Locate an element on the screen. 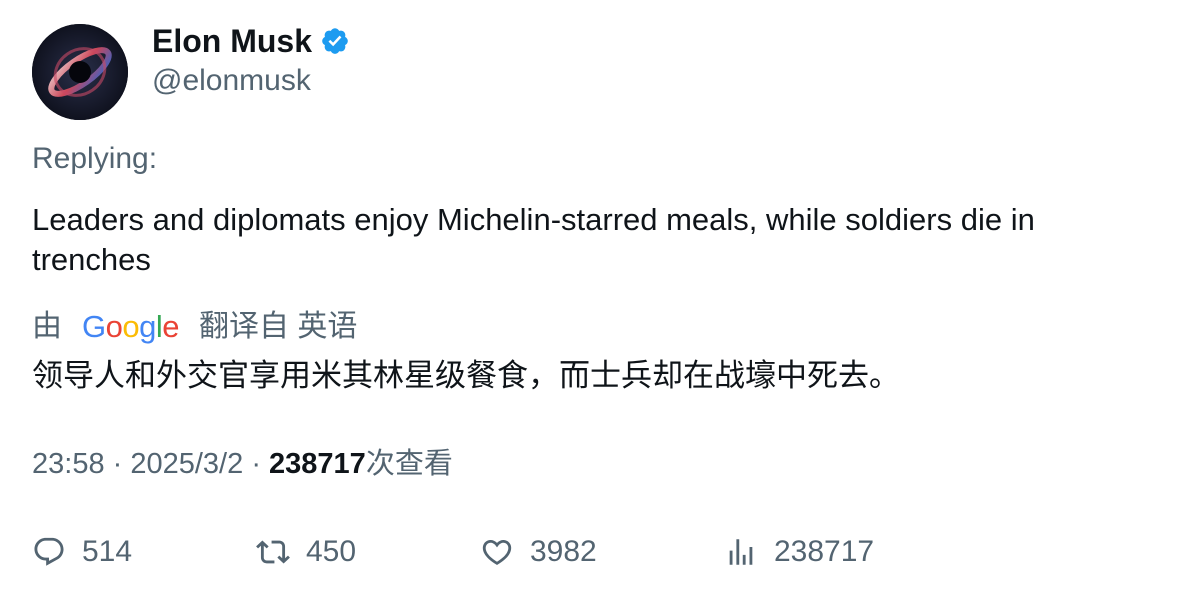 The width and height of the screenshot is (1196, 598). avatar-image is located at coordinates (80, 72).